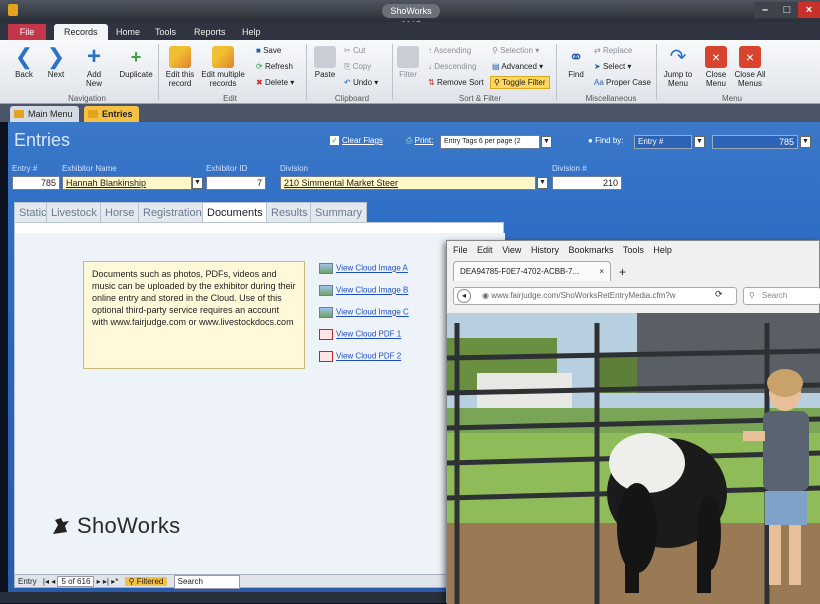 This screenshot has width=820, height=604. What do you see at coordinates (750, 67) in the screenshot?
I see `close-all-menus-button: × Close All Menus` at bounding box center [750, 67].